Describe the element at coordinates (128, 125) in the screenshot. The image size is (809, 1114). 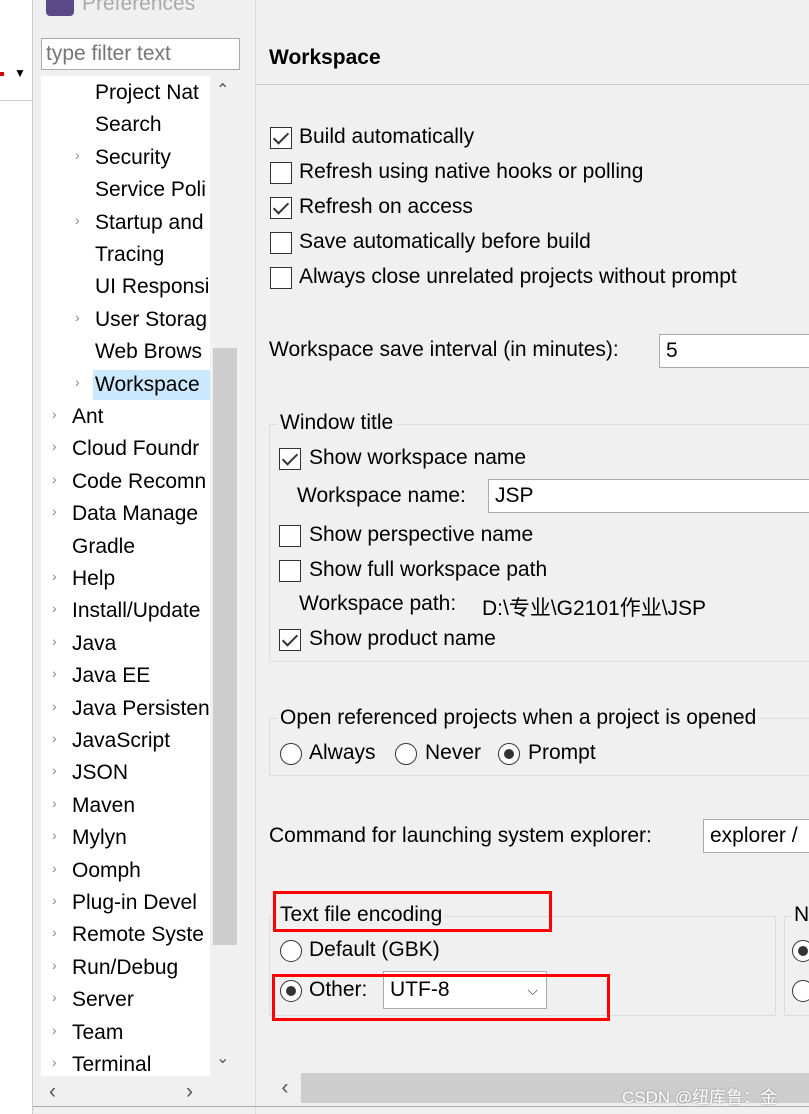
I see `tree-item: Search` at that location.